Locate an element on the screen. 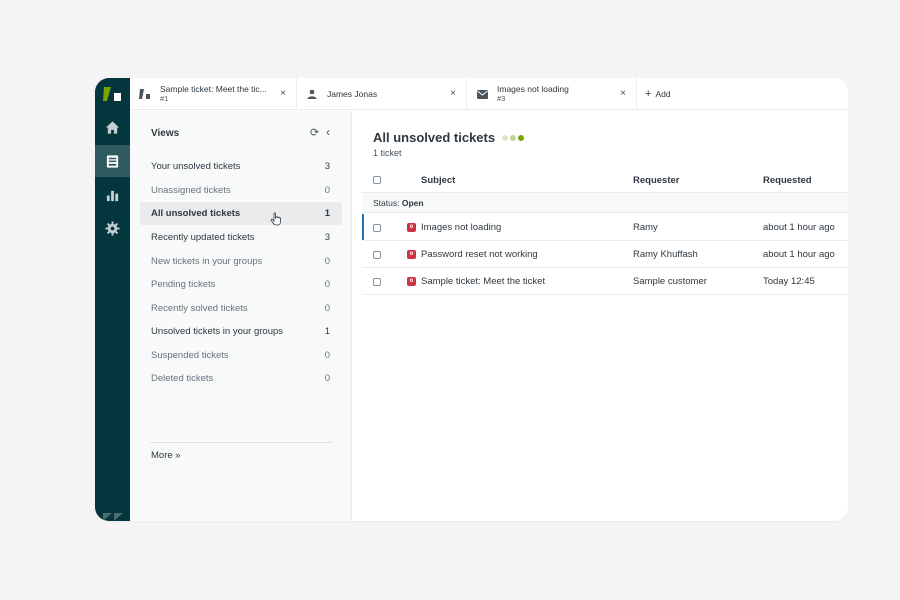 This screenshot has width=900, height=600. tab-title: Images not loading is located at coordinates (533, 89).